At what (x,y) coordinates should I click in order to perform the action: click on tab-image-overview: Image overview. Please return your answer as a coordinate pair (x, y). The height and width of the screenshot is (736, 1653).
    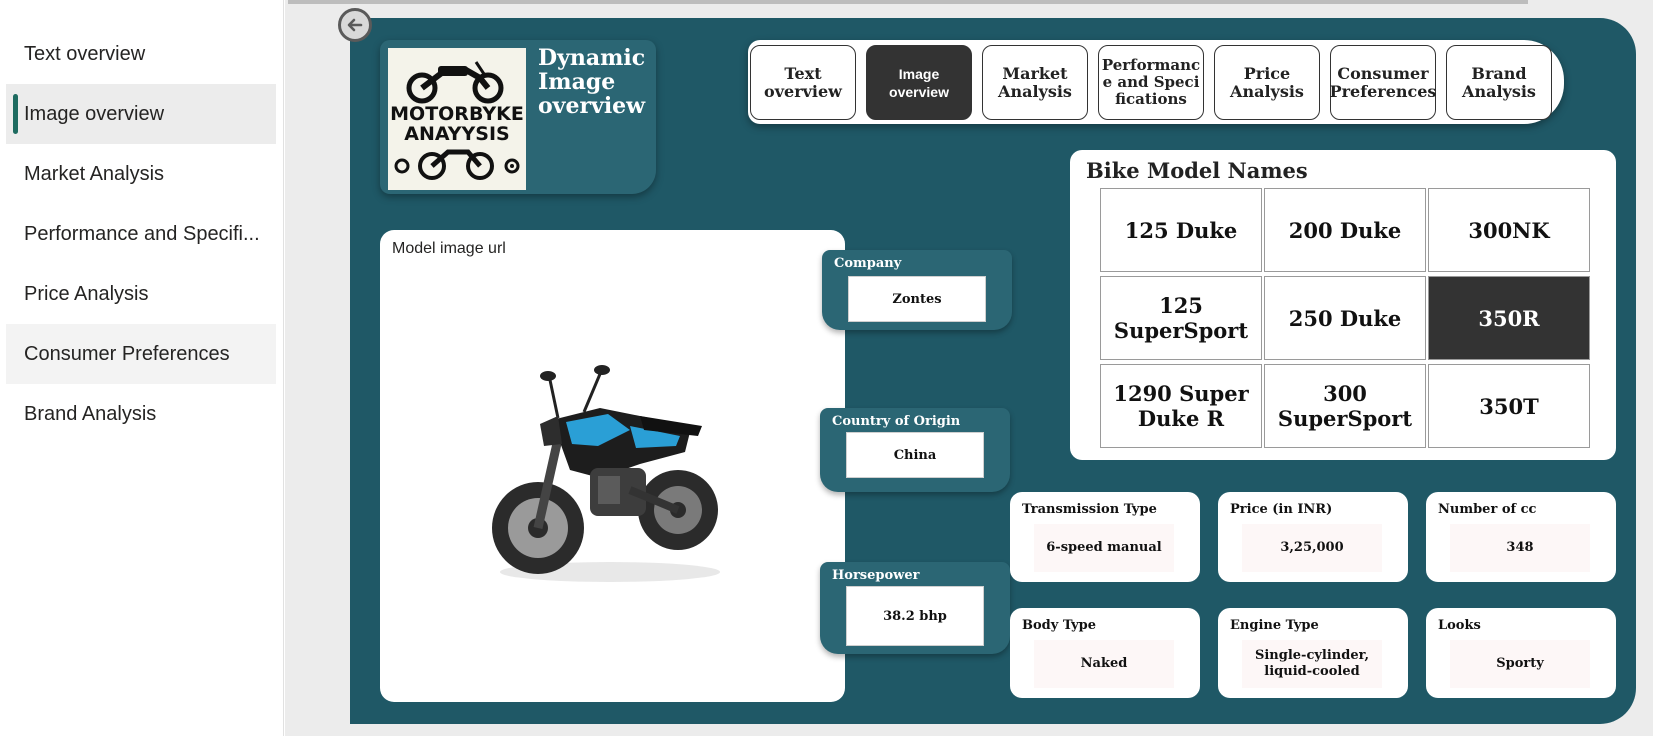
    Looking at the image, I should click on (919, 82).